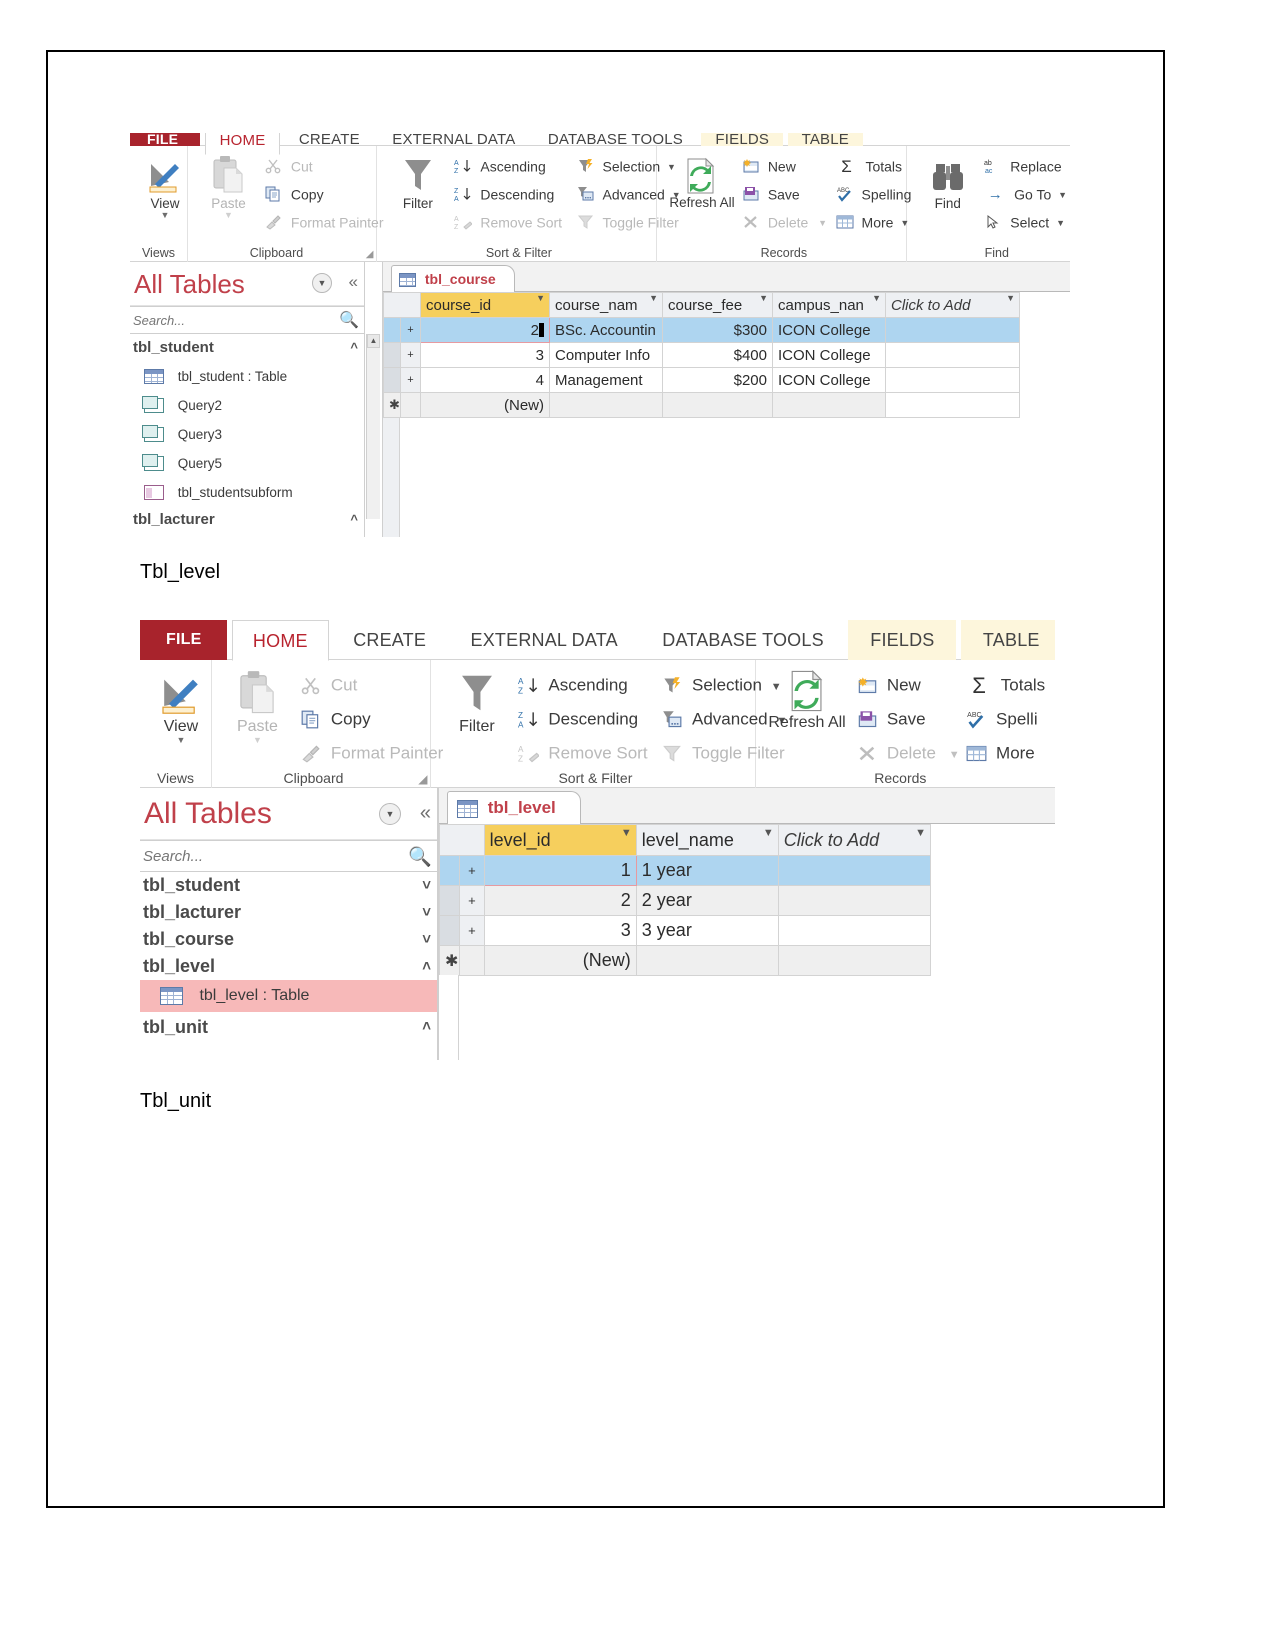 This screenshot has width=1275, height=1651. I want to click on nav-object-query2: Query2, so click(247, 404).